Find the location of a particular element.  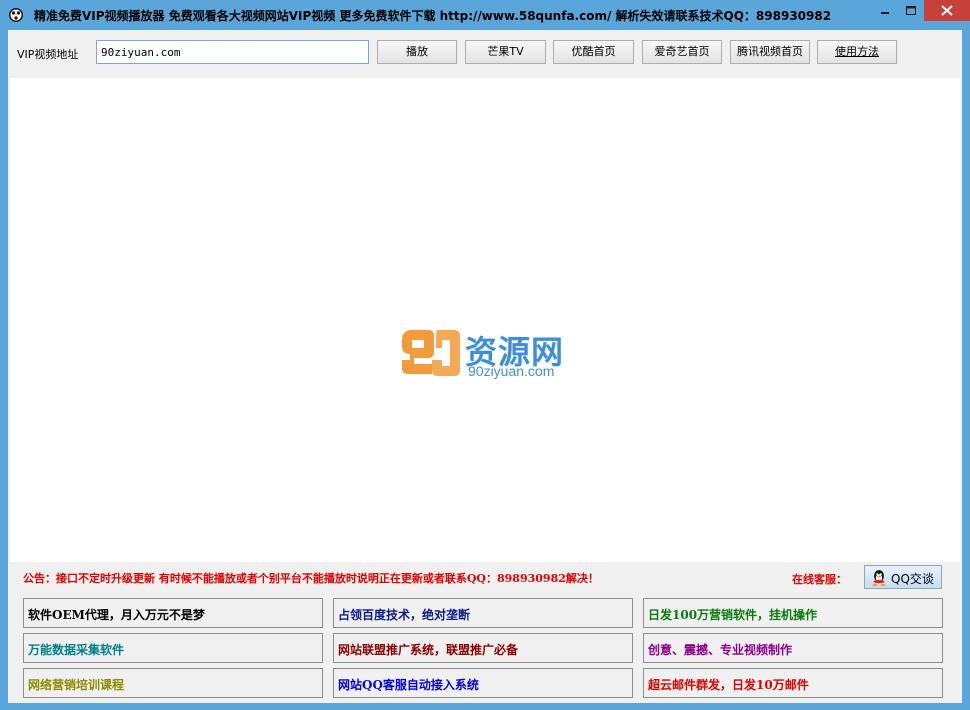

promo-link-data-scraper: 万能数据采集软件 is located at coordinates (173, 648).